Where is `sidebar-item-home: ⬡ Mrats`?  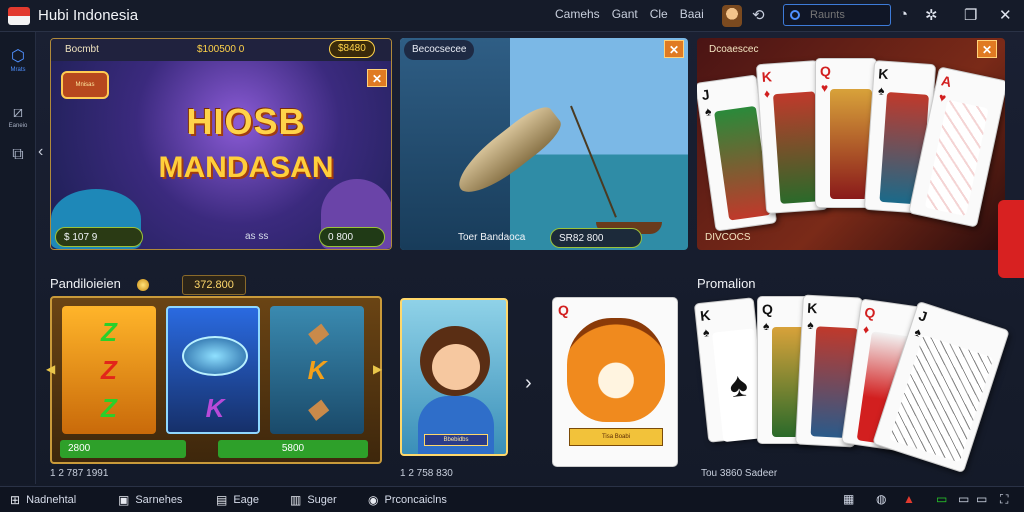 sidebar-item-home: ⬡ Mrats is located at coordinates (18, 59).